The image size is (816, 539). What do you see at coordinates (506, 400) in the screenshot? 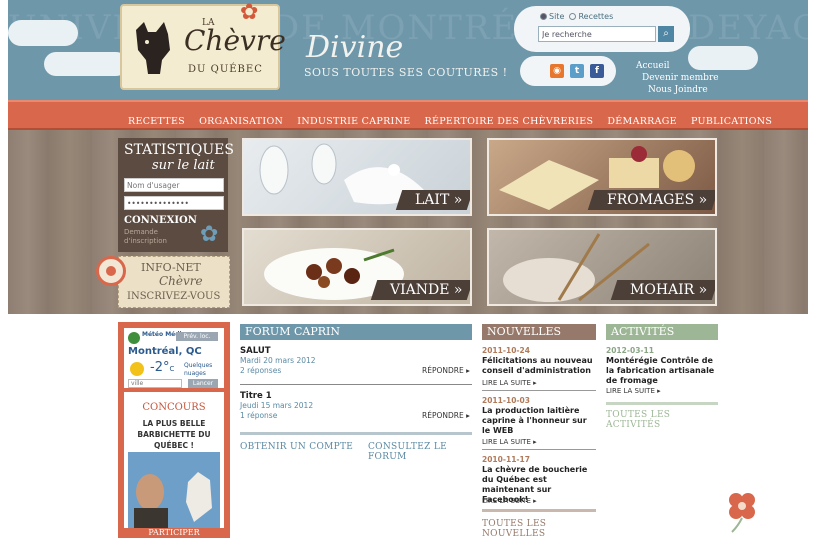
I see `news-date: 2011-10-03` at bounding box center [506, 400].